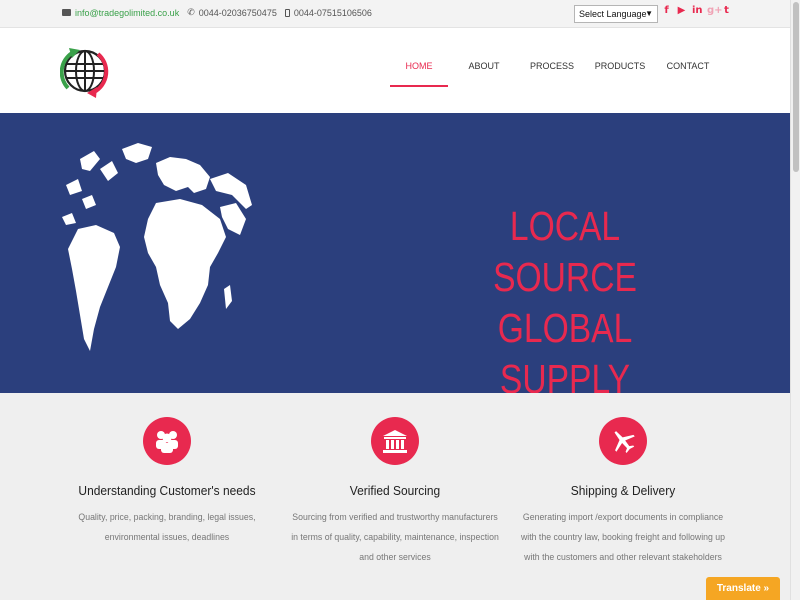  I want to click on phone-icon: ✆, so click(191, 12).